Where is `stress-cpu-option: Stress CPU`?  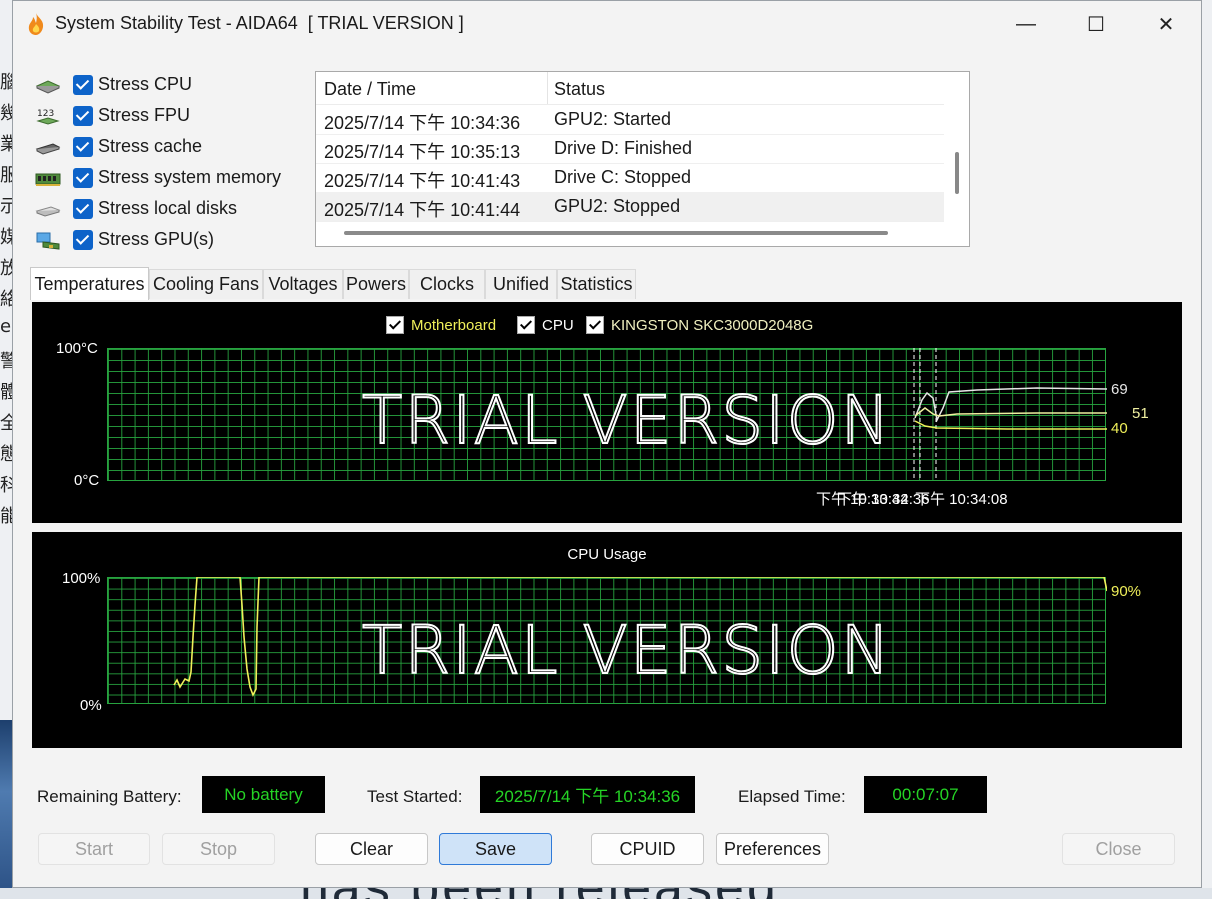
stress-cpu-option: Stress CPU is located at coordinates (170, 86).